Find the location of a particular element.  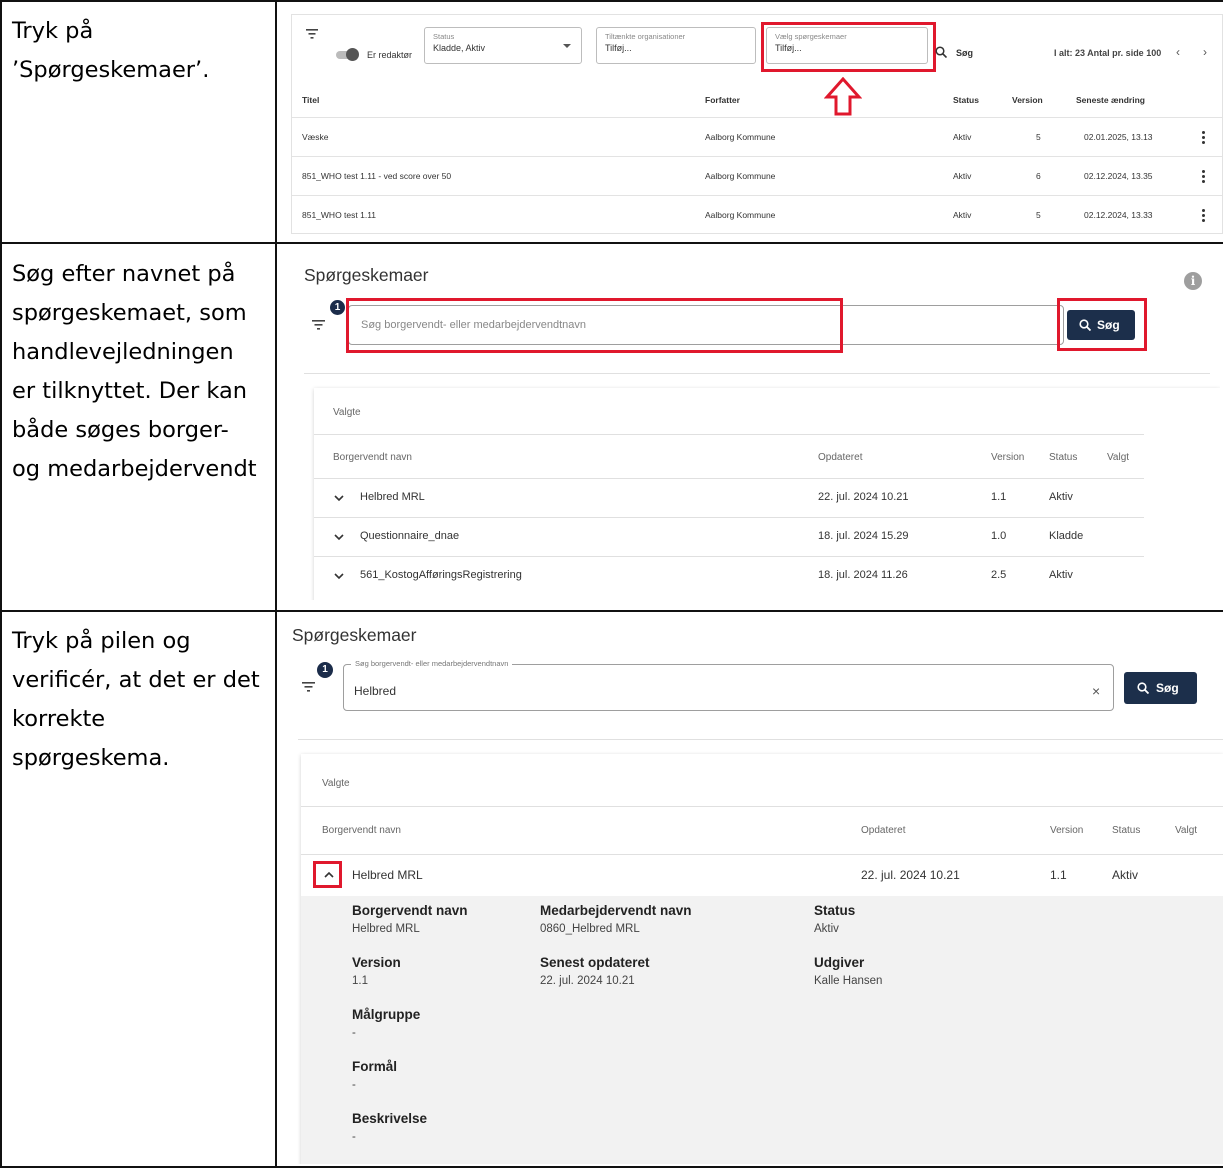

row-version: 6 is located at coordinates (1038, 176).